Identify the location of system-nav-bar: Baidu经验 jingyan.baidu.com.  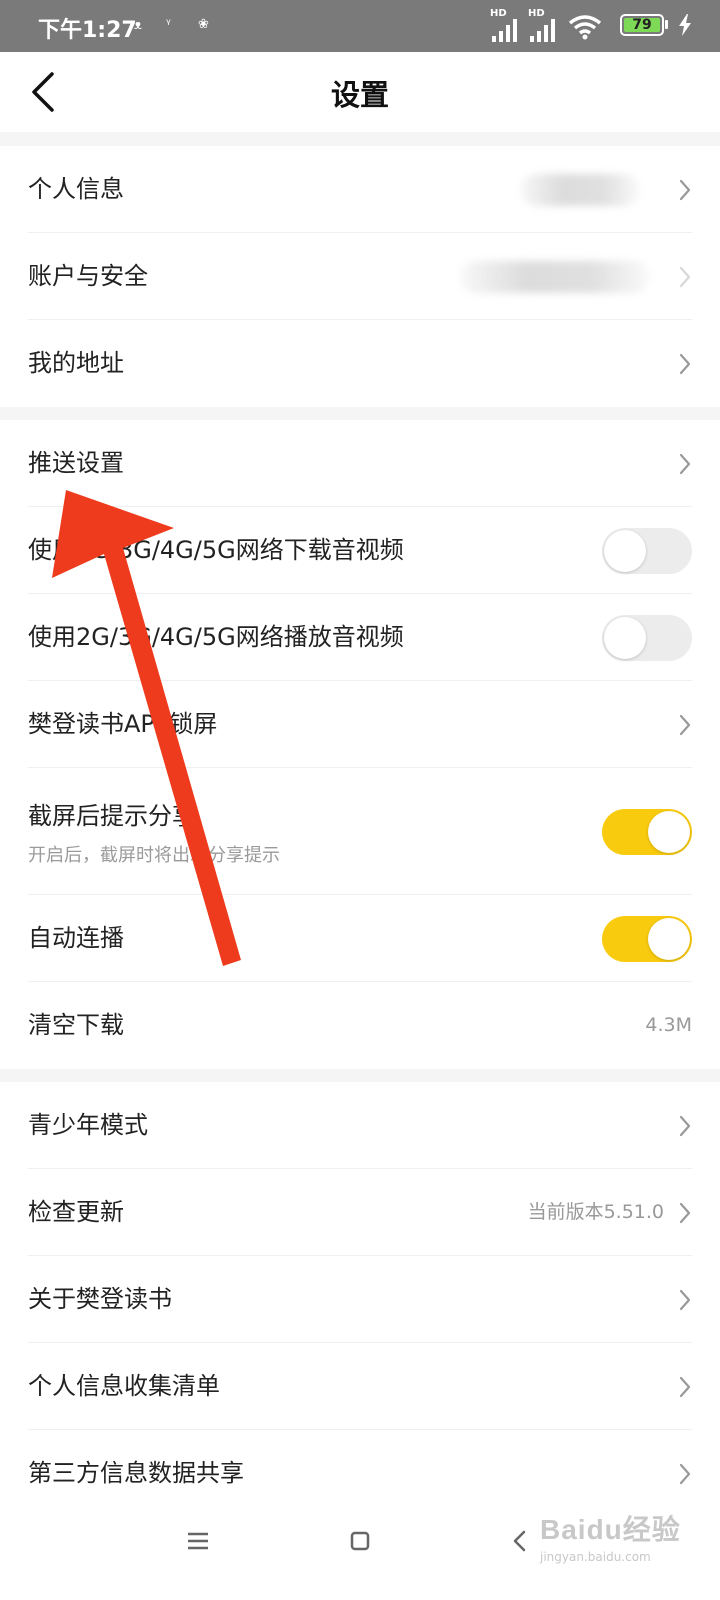
(360, 1543).